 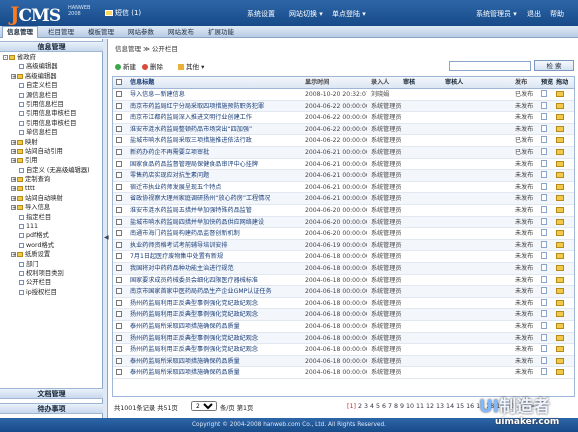 What do you see at coordinates (423, 82) in the screenshot?
I see `col-review: 审核` at bounding box center [423, 82].